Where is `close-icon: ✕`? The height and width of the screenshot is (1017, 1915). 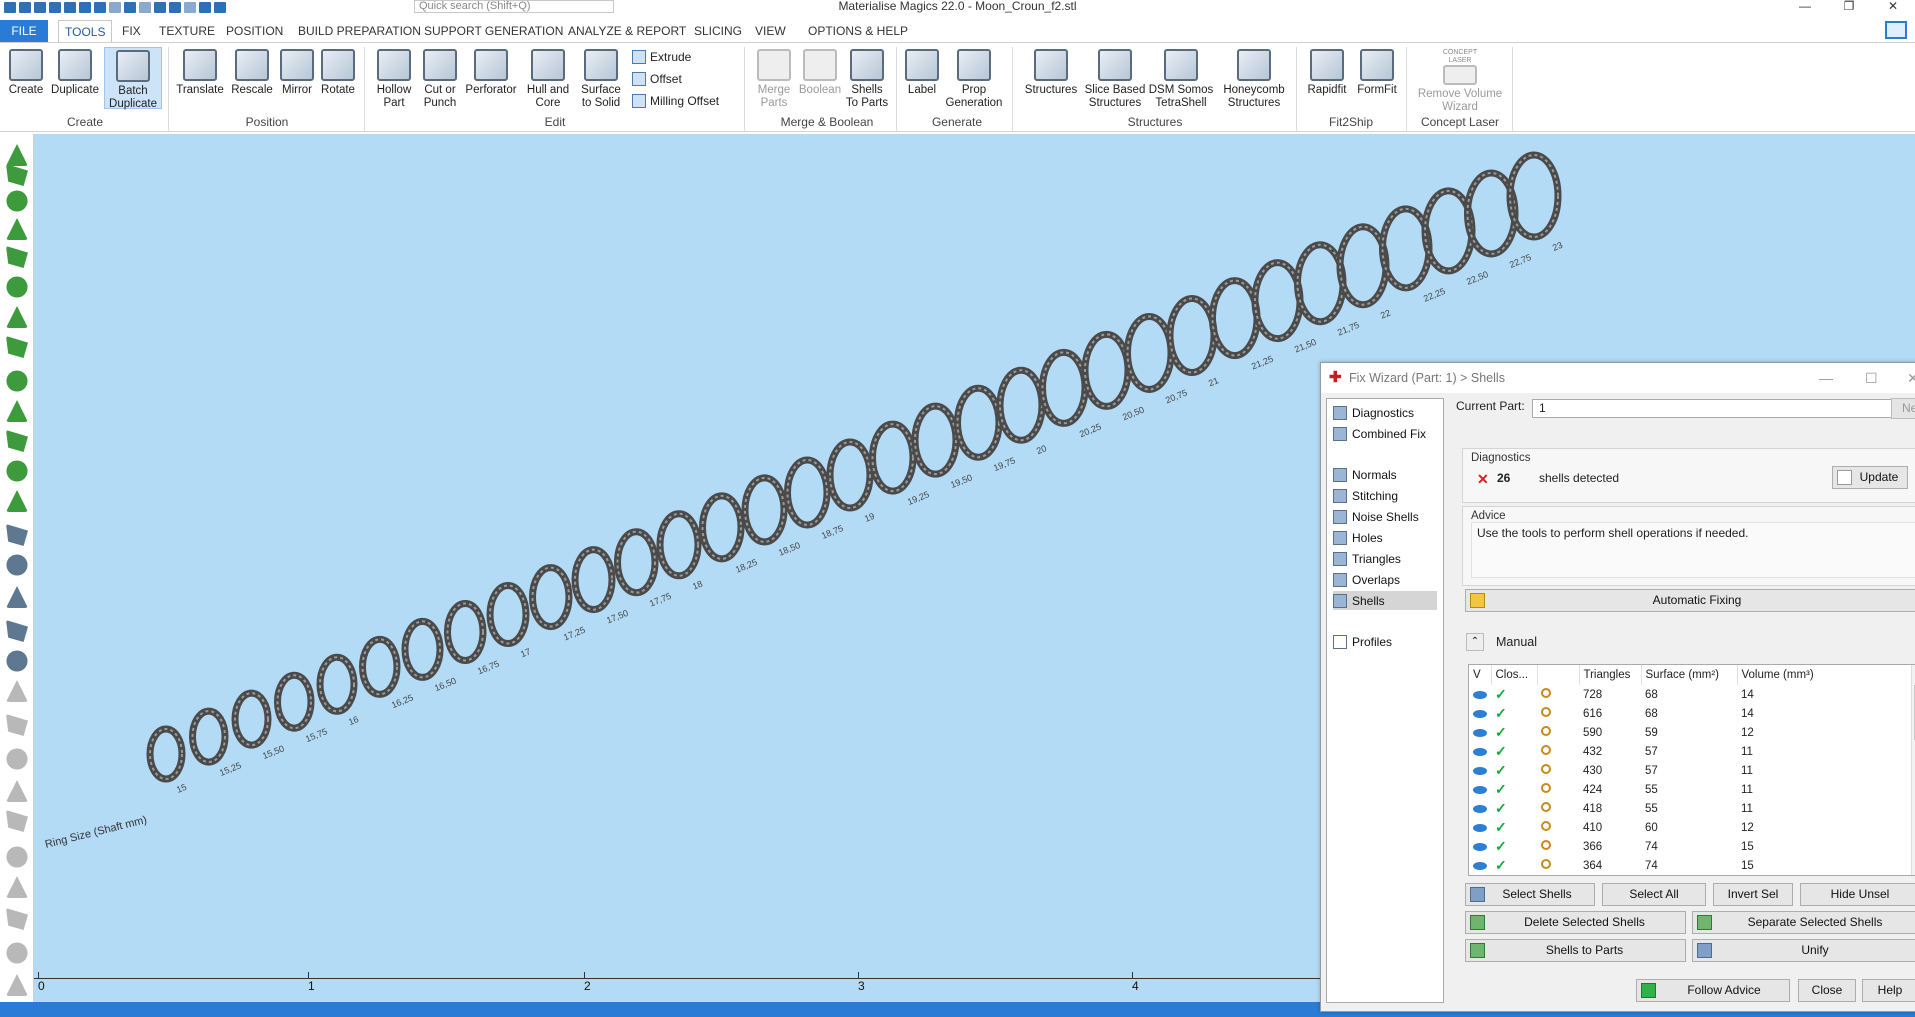
close-icon: ✕ is located at coordinates (1893, 6).